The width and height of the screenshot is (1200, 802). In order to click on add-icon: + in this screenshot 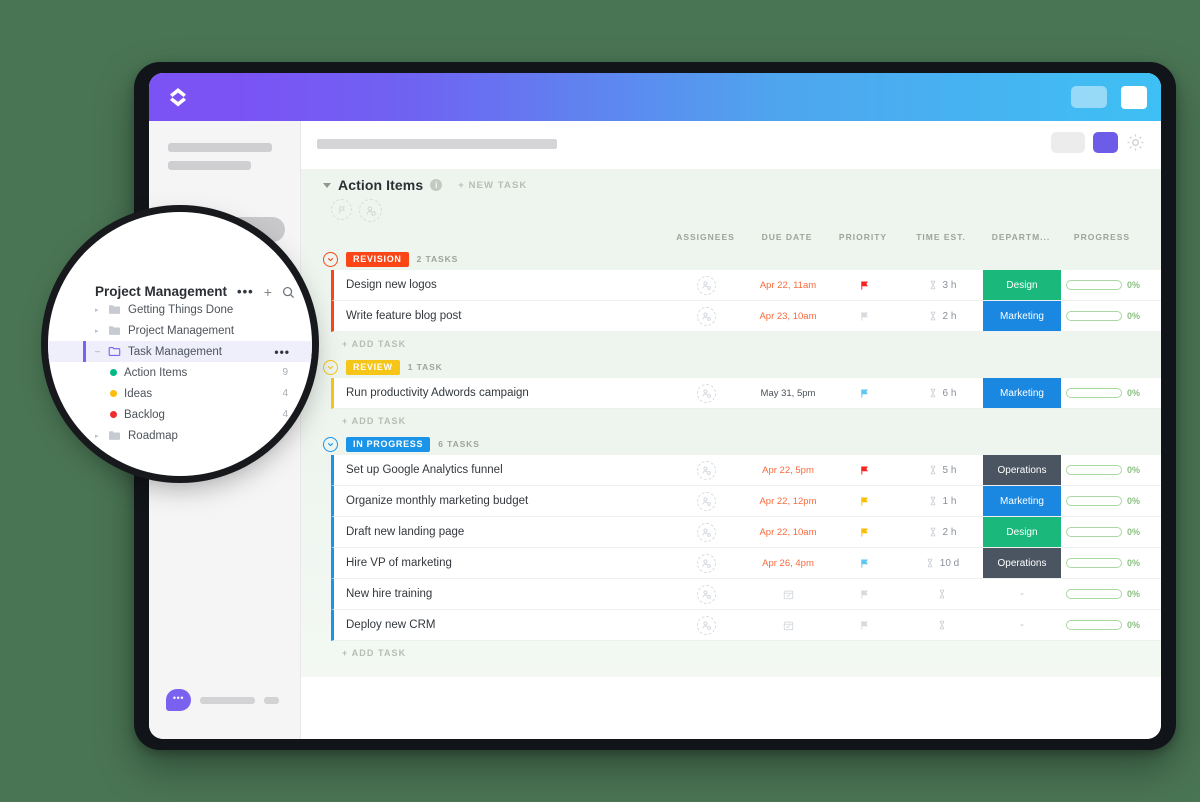, I will do `click(268, 292)`.